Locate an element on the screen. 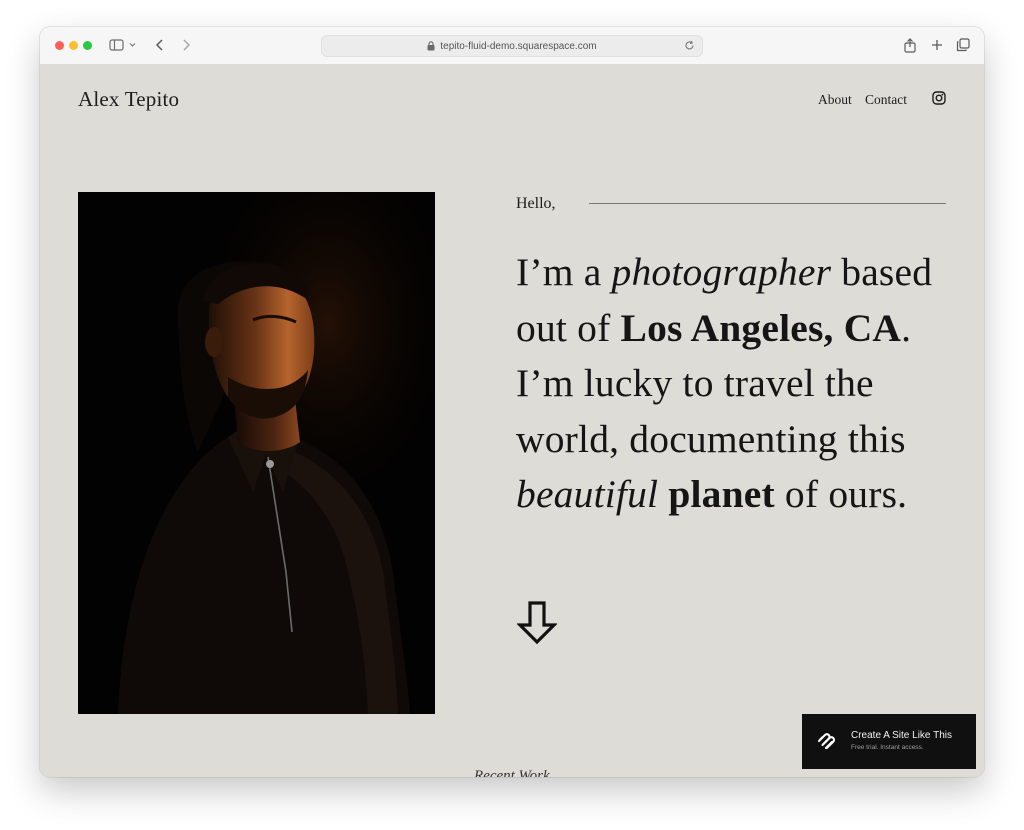 This screenshot has width=1024, height=830. tabs-overview-icon is located at coordinates (963, 45).